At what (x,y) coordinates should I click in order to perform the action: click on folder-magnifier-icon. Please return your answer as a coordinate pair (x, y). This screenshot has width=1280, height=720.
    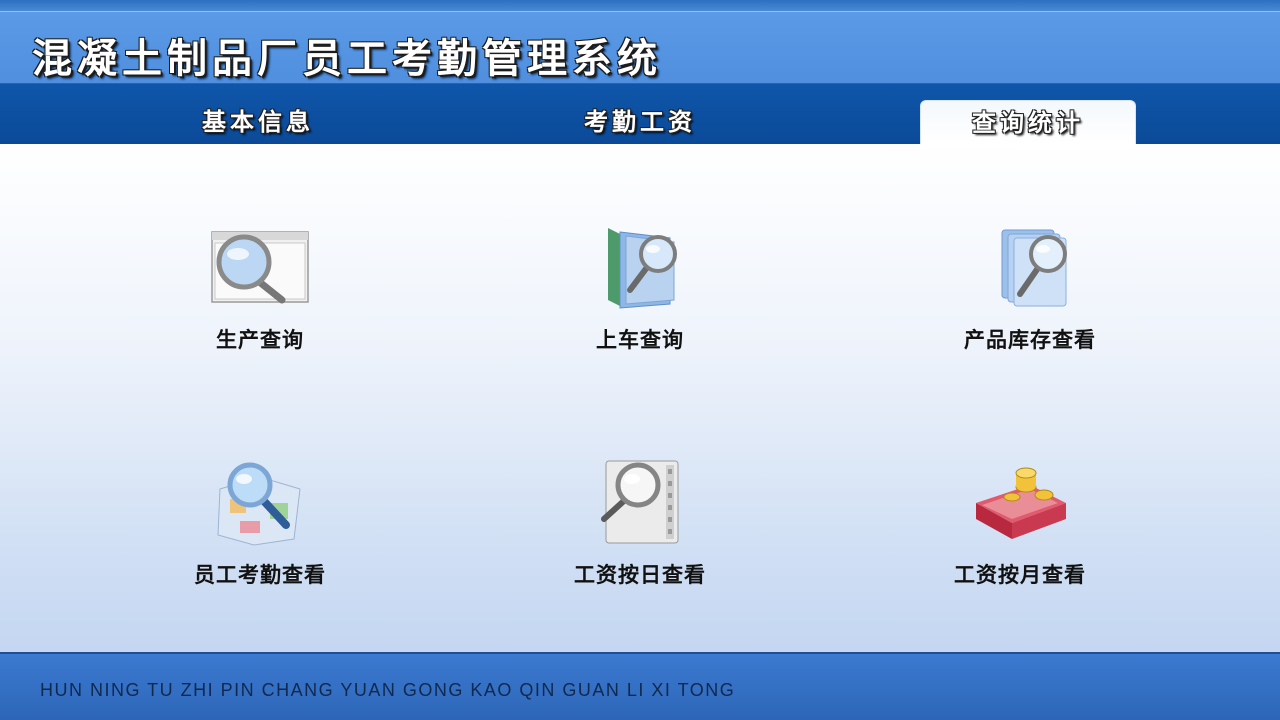
    Looking at the image, I should click on (640, 269).